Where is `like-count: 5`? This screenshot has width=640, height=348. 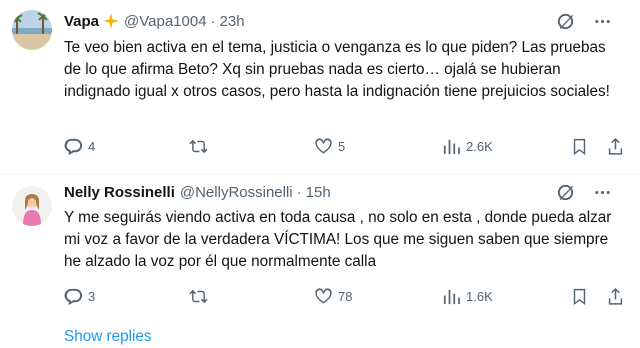
like-count: 5 is located at coordinates (342, 146).